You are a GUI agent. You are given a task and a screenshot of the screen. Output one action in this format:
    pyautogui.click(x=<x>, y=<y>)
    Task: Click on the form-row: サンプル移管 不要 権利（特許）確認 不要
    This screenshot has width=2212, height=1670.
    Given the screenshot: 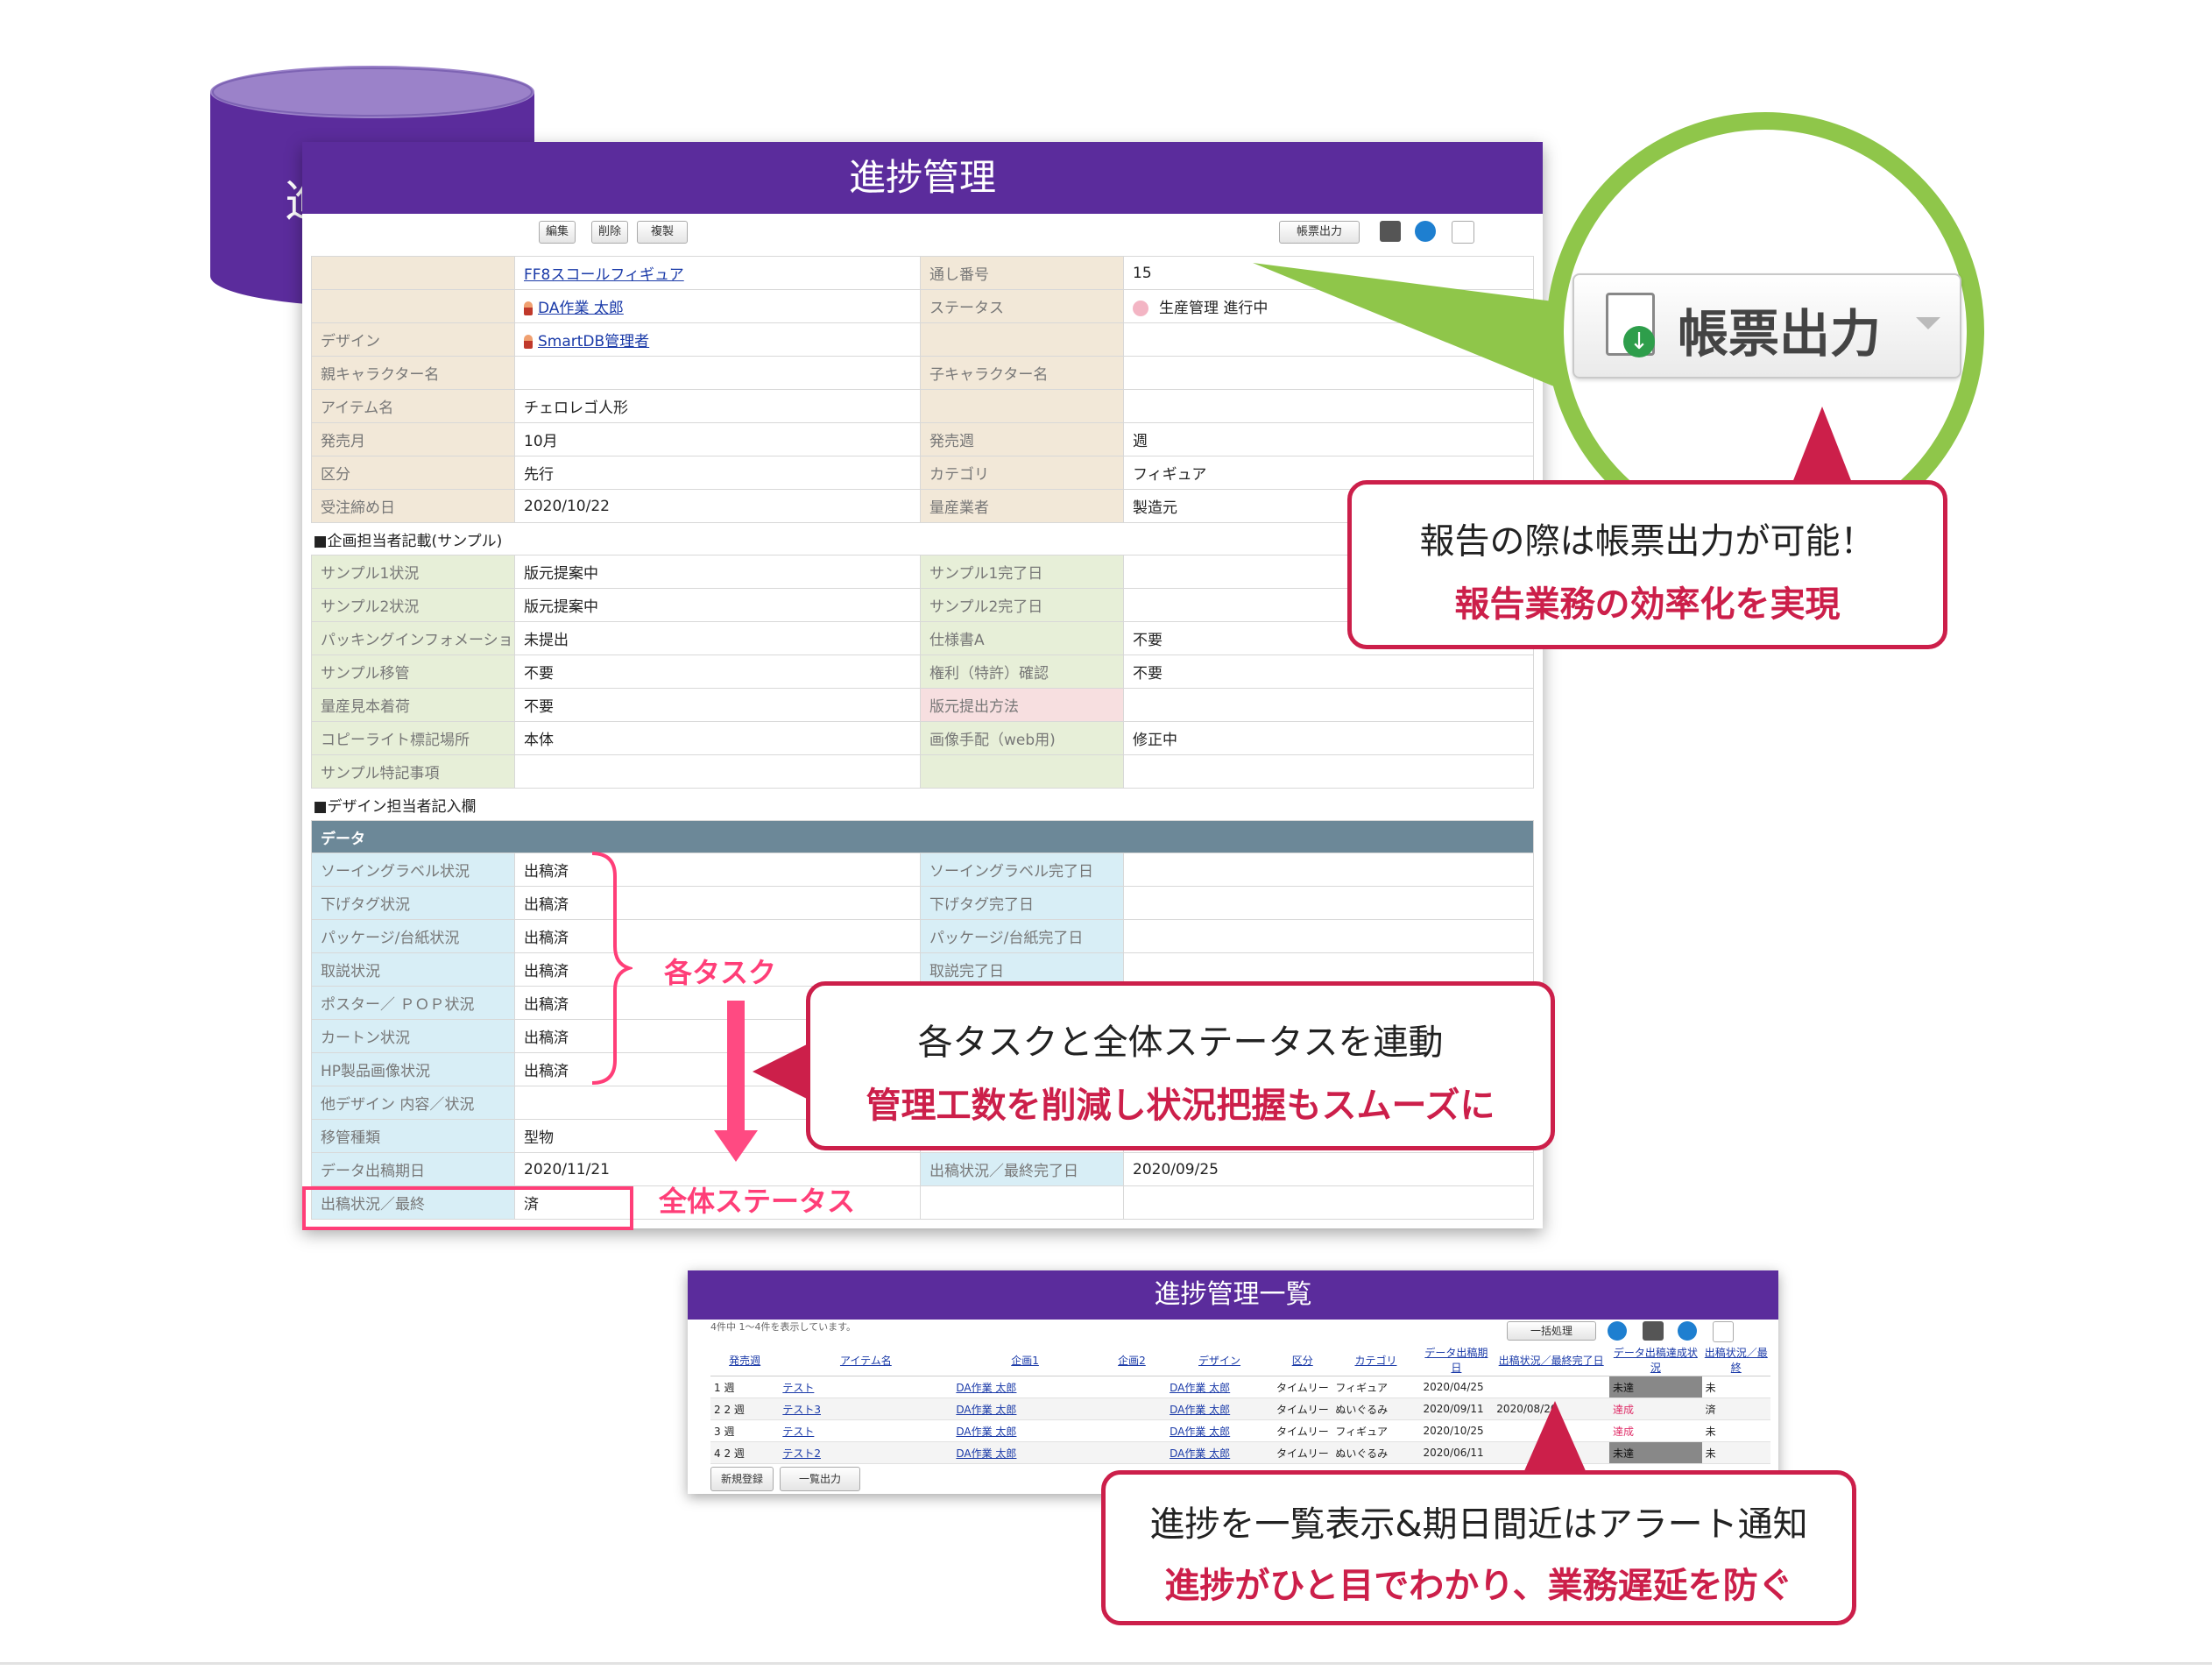 What is the action you would take?
    pyautogui.click(x=922, y=672)
    